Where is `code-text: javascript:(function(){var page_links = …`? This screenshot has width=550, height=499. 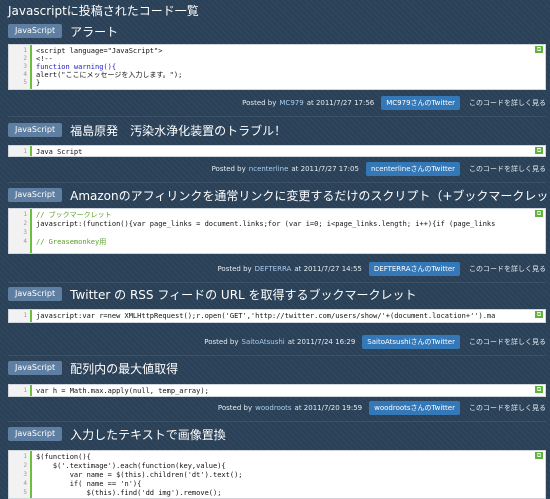
code-text: javascript:(function(){var page_links = … is located at coordinates (266, 224).